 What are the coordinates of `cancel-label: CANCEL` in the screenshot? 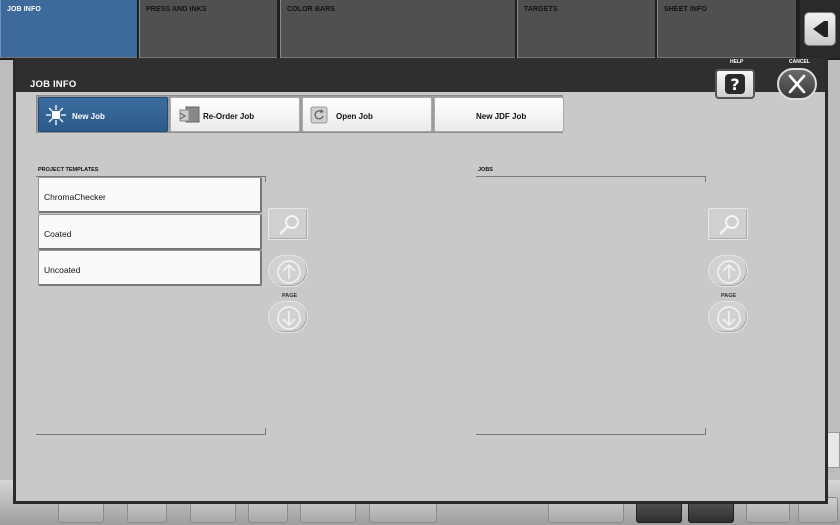 It's located at (799, 62).